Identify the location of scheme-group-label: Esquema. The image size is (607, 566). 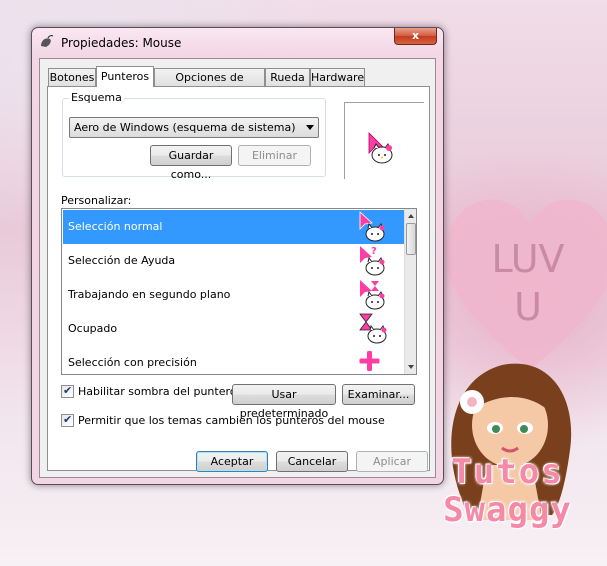
(96, 97).